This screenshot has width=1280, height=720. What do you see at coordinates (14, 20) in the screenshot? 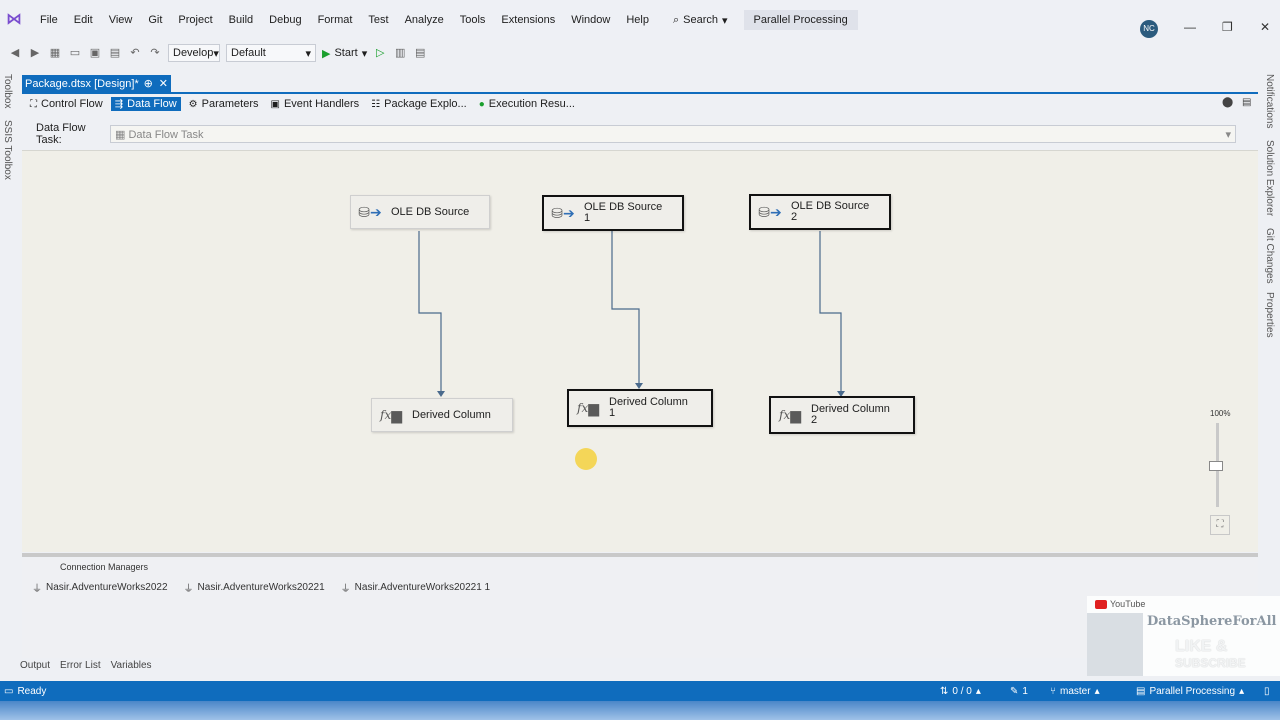
I see `visual-studio-logo-icon: ⋈` at bounding box center [14, 20].